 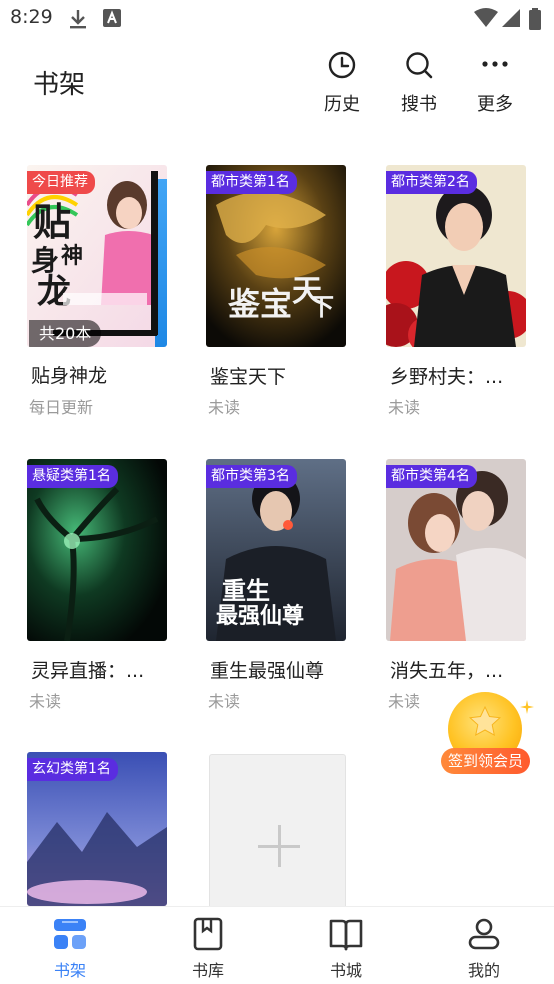 What do you see at coordinates (277, 834) in the screenshot?
I see `add-book-button` at bounding box center [277, 834].